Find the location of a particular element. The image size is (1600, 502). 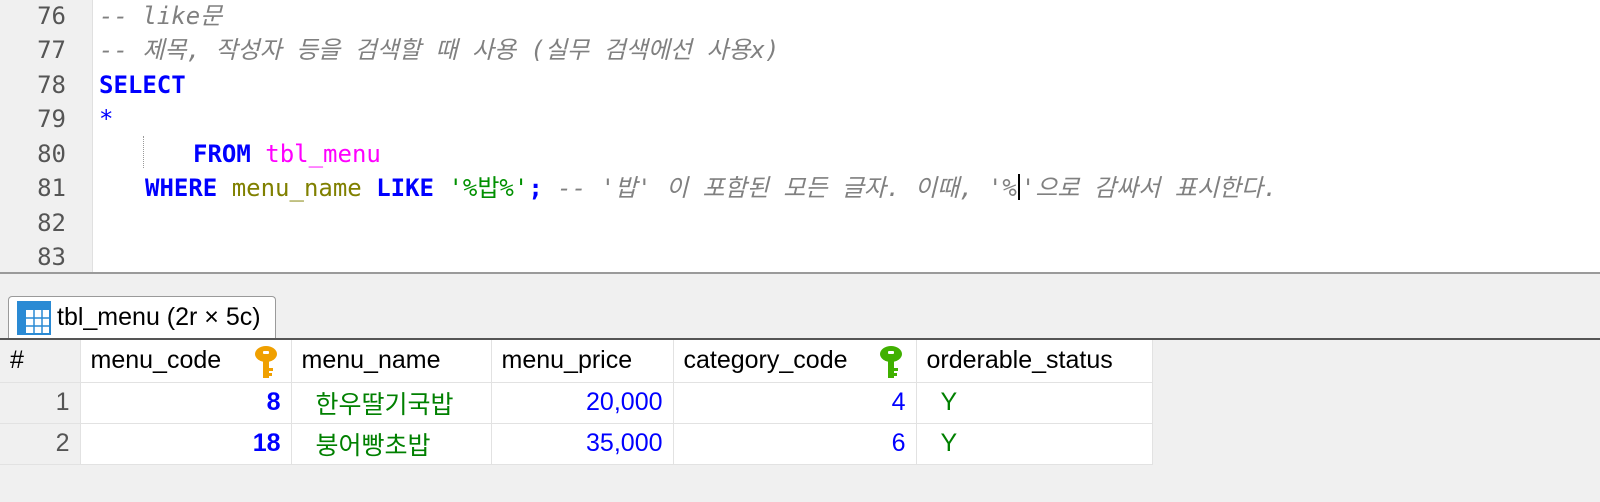

line-number: 78 is located at coordinates (51, 85).